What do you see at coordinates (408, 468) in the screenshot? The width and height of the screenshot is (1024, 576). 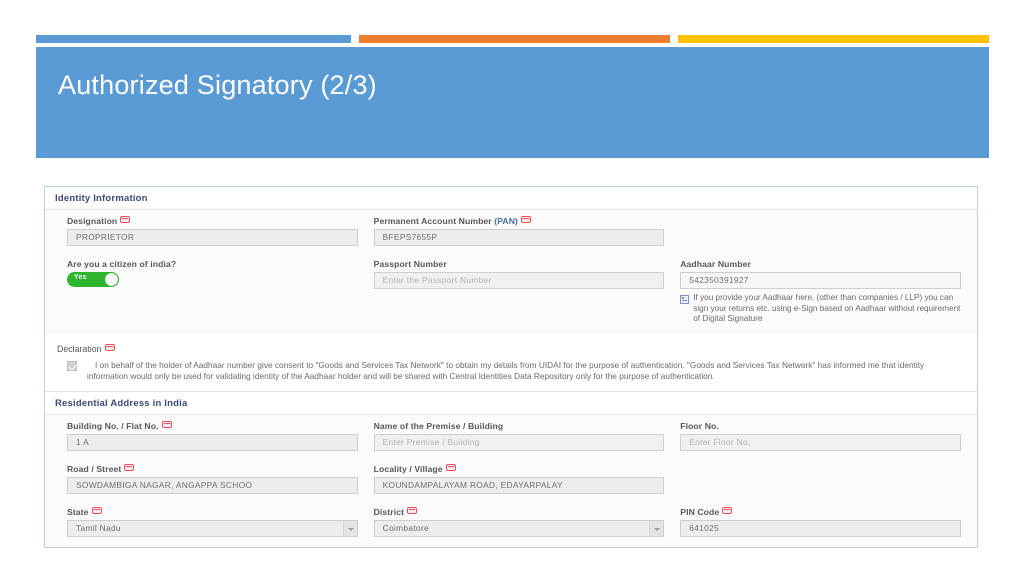 I see `locality-label-text: Locality / Village` at bounding box center [408, 468].